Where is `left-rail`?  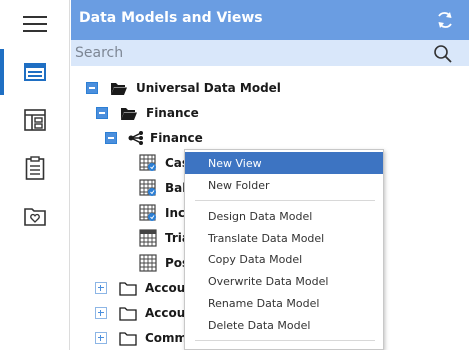 left-rail is located at coordinates (35, 175).